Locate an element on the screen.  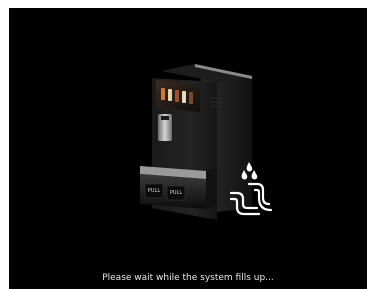
pull-label-left: PULL is located at coordinates (154, 191).